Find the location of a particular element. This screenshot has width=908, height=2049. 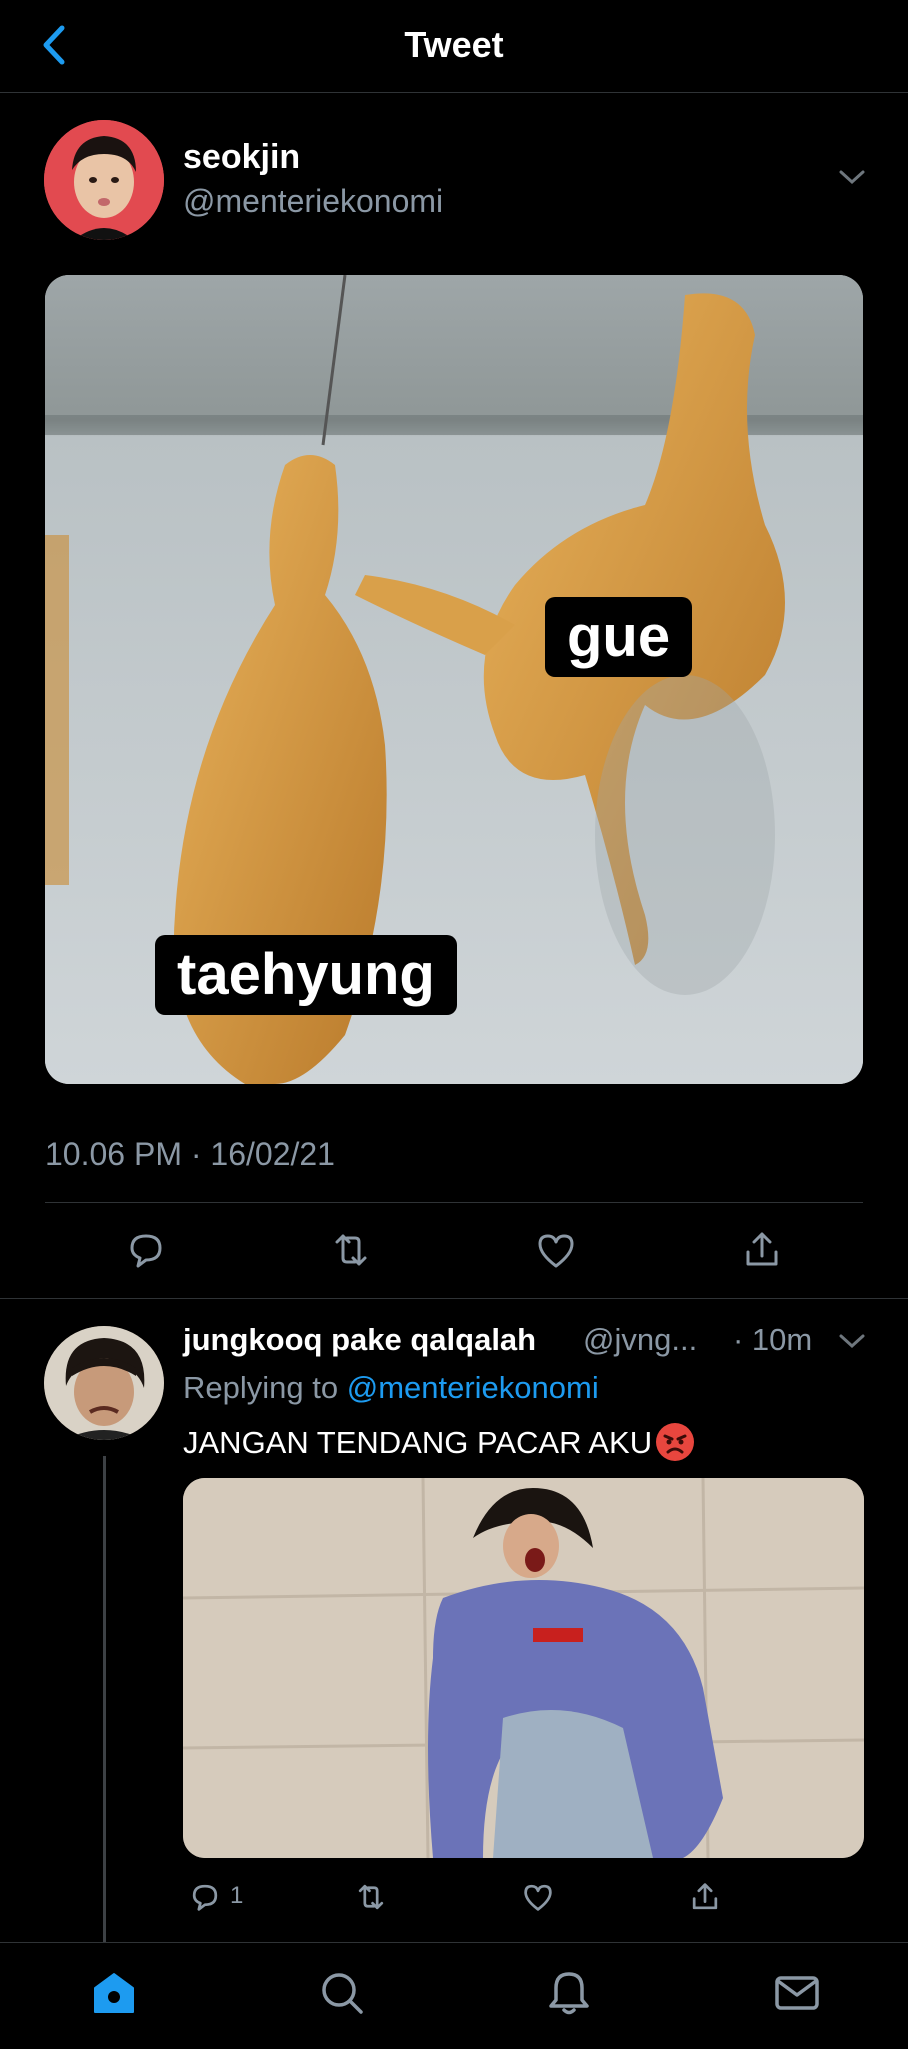

author-handle: @menteriekonomi is located at coordinates (313, 201).